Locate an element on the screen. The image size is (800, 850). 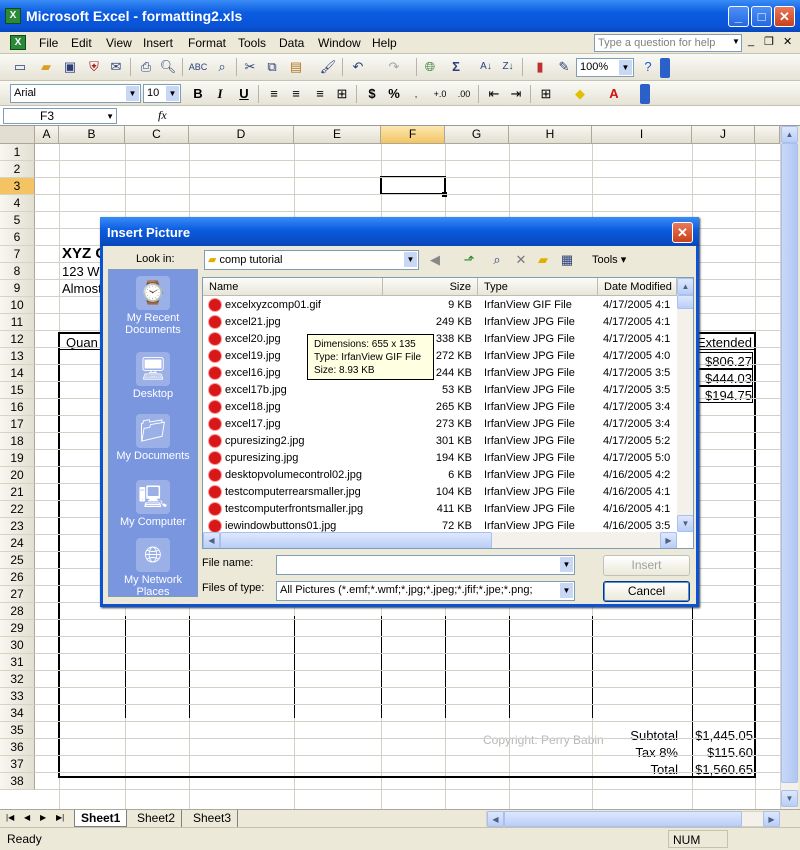
paste-icon: ▤ is located at coordinates (296, 67).